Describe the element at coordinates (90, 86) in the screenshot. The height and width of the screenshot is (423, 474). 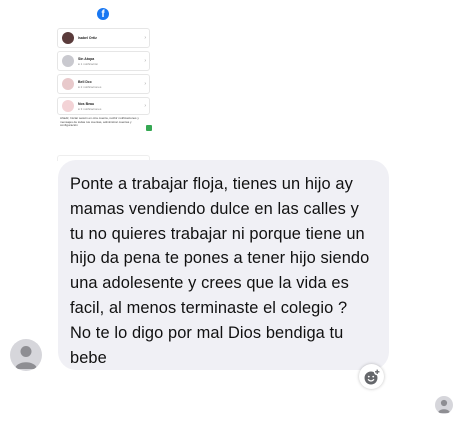
I see `account-status: ● 2 notificaciones` at that location.